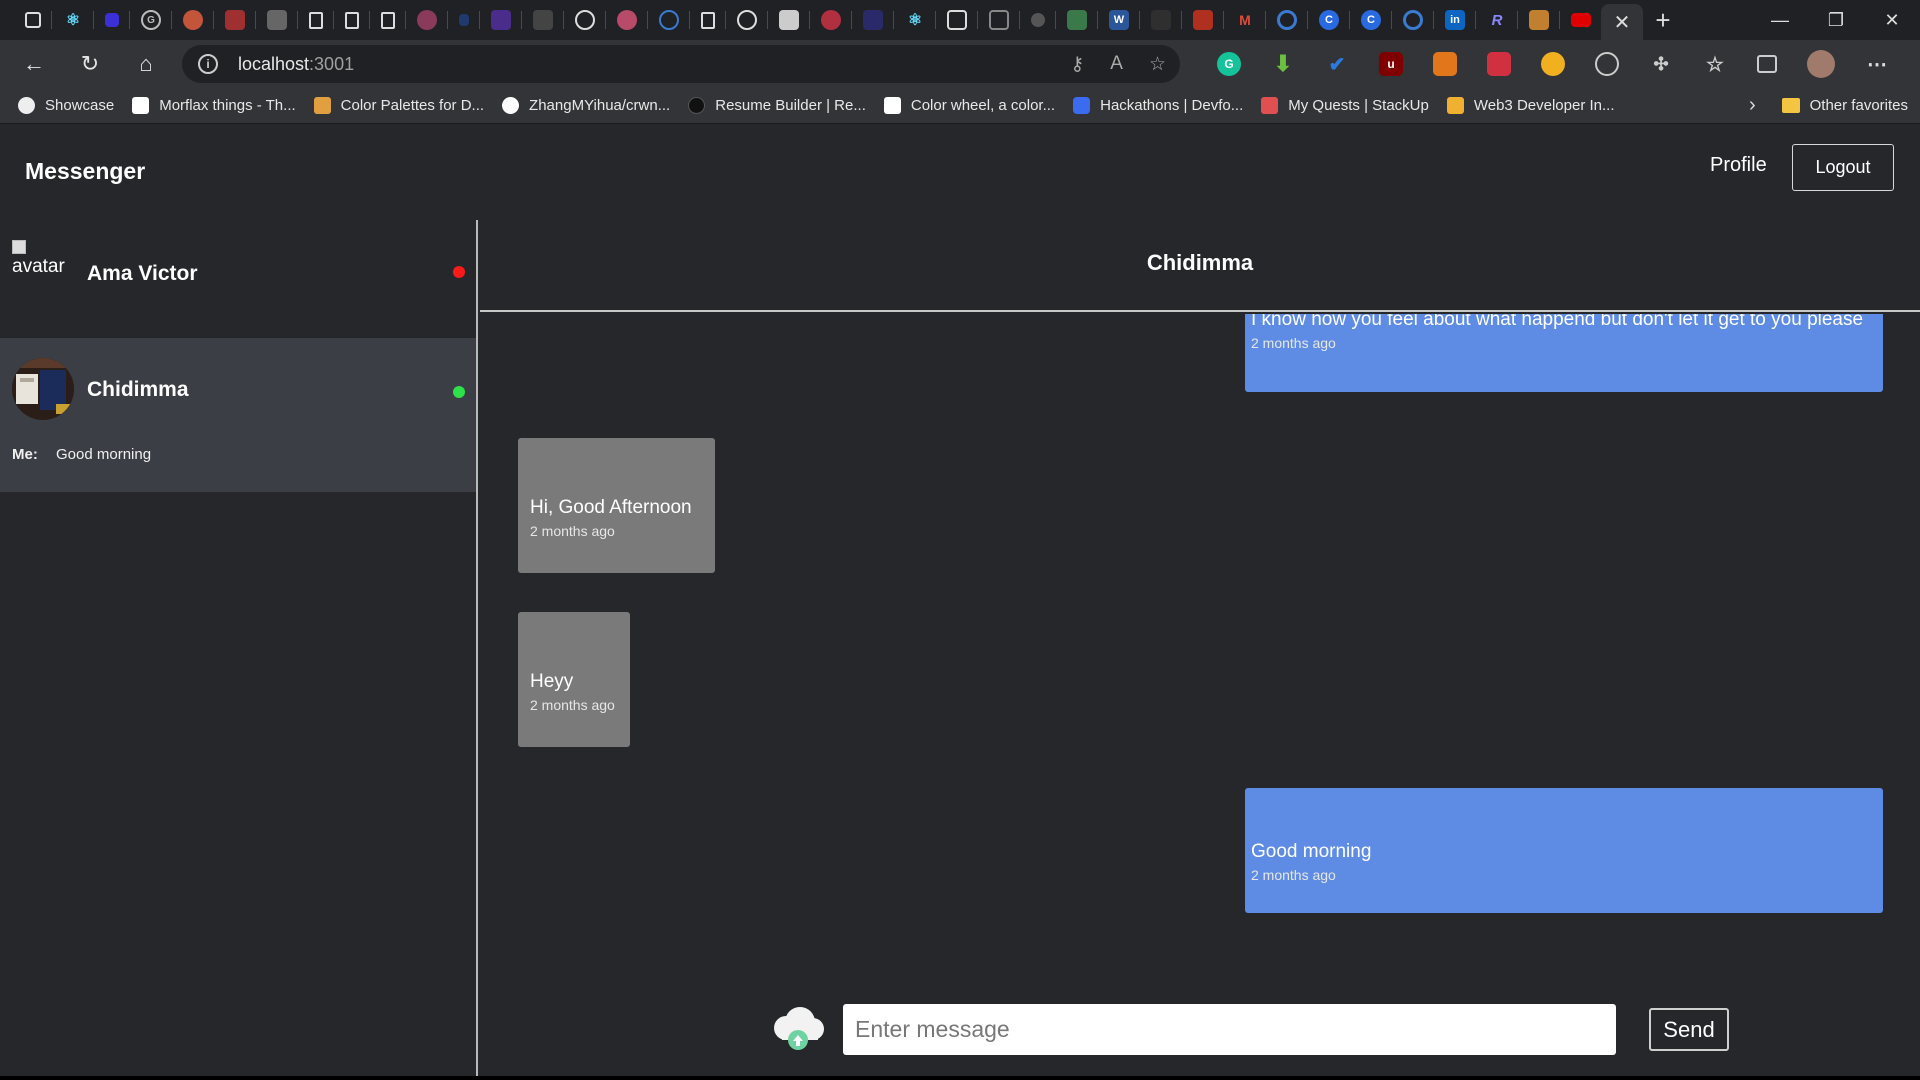 This screenshot has height=1080, width=1920. Describe the element at coordinates (627, 20) in the screenshot. I see `dribbble-tab-icon` at that location.